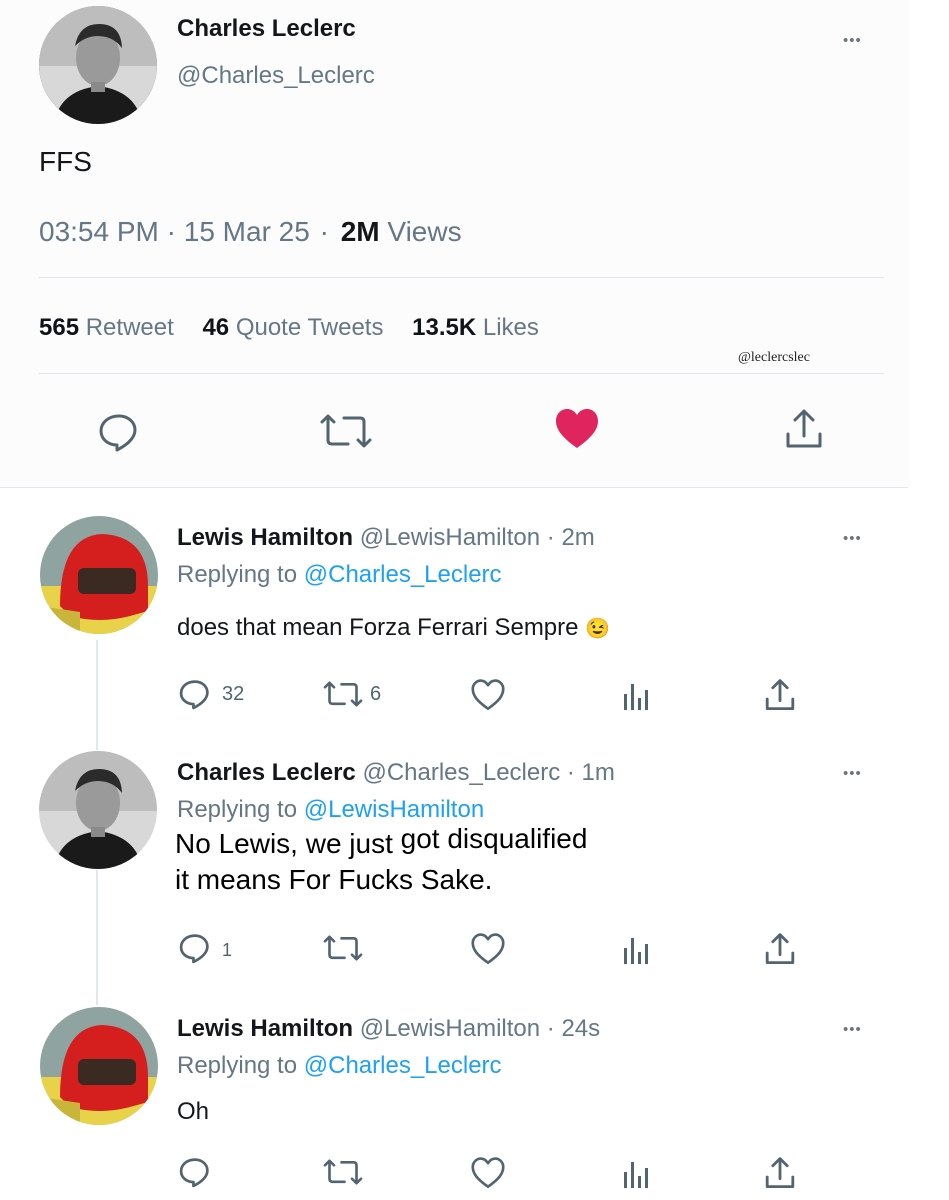 The image size is (949, 1200). I want to click on reply-header: Charles Leclerc @Charles_Leclerc · 1m, so click(396, 773).